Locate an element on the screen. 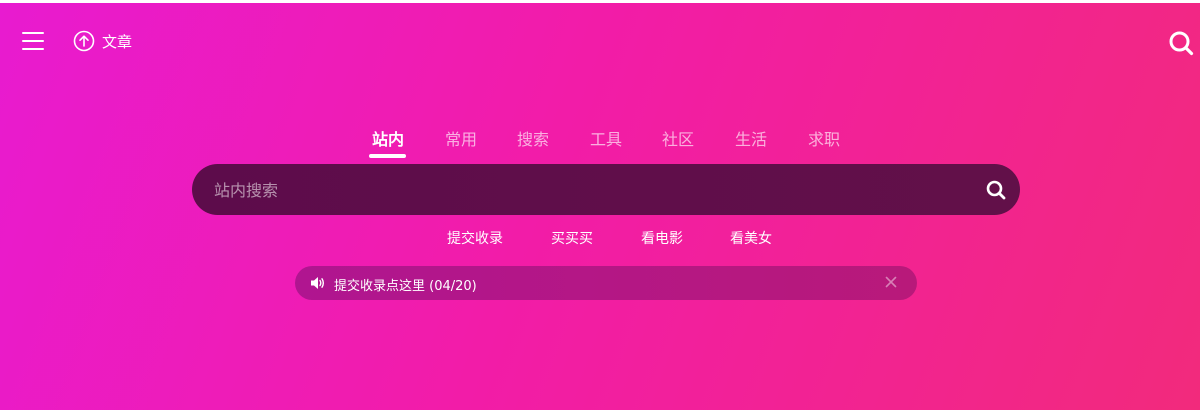 The image size is (1200, 410). nav-article-label: 文章 is located at coordinates (117, 41).